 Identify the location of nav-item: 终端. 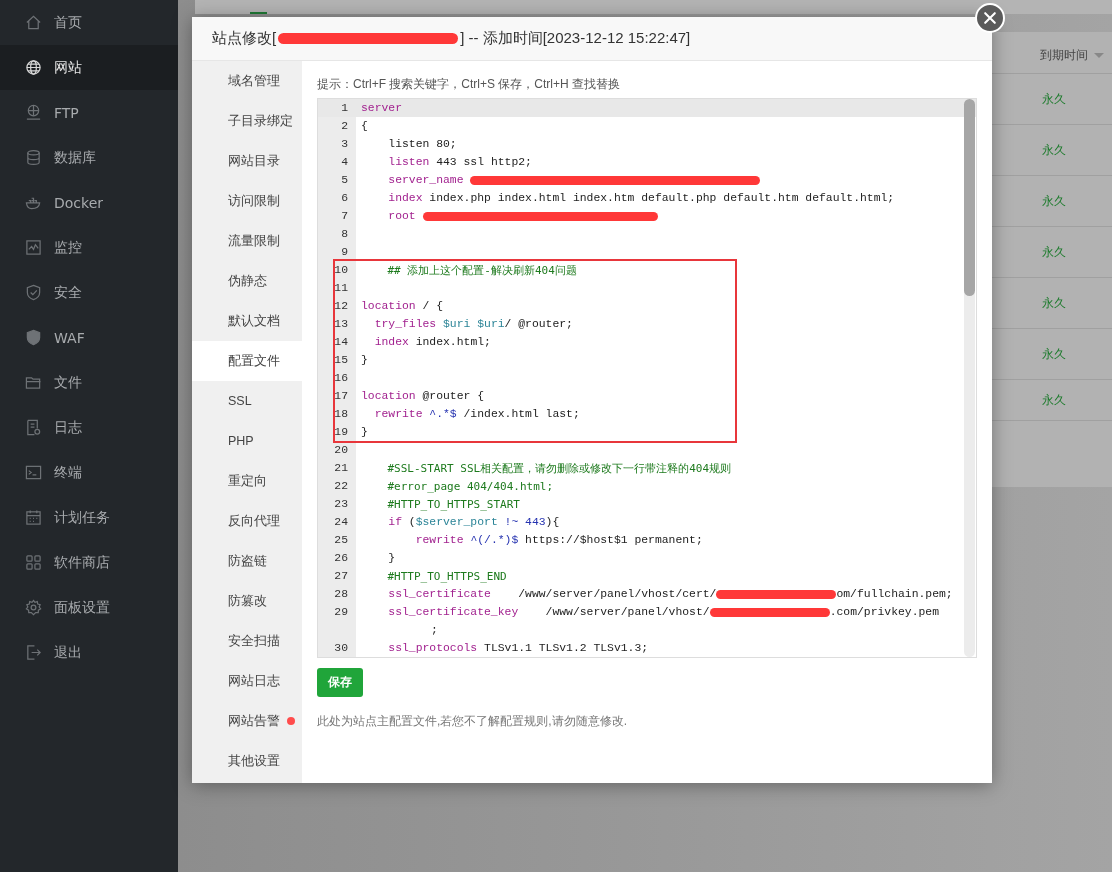
(89, 472).